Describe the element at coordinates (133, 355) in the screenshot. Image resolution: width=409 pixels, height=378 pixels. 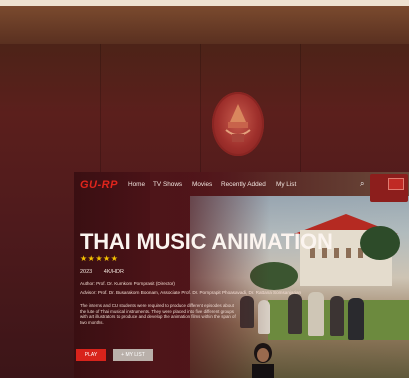
I see `add-to-my-list-button: + MY LIST` at that location.